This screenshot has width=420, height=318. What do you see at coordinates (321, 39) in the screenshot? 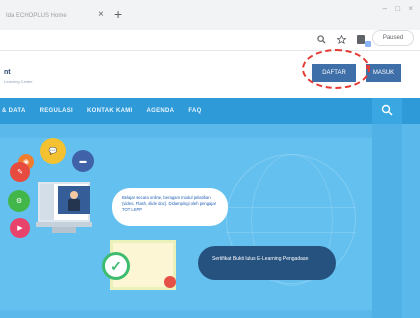
I see `search-icon` at bounding box center [321, 39].